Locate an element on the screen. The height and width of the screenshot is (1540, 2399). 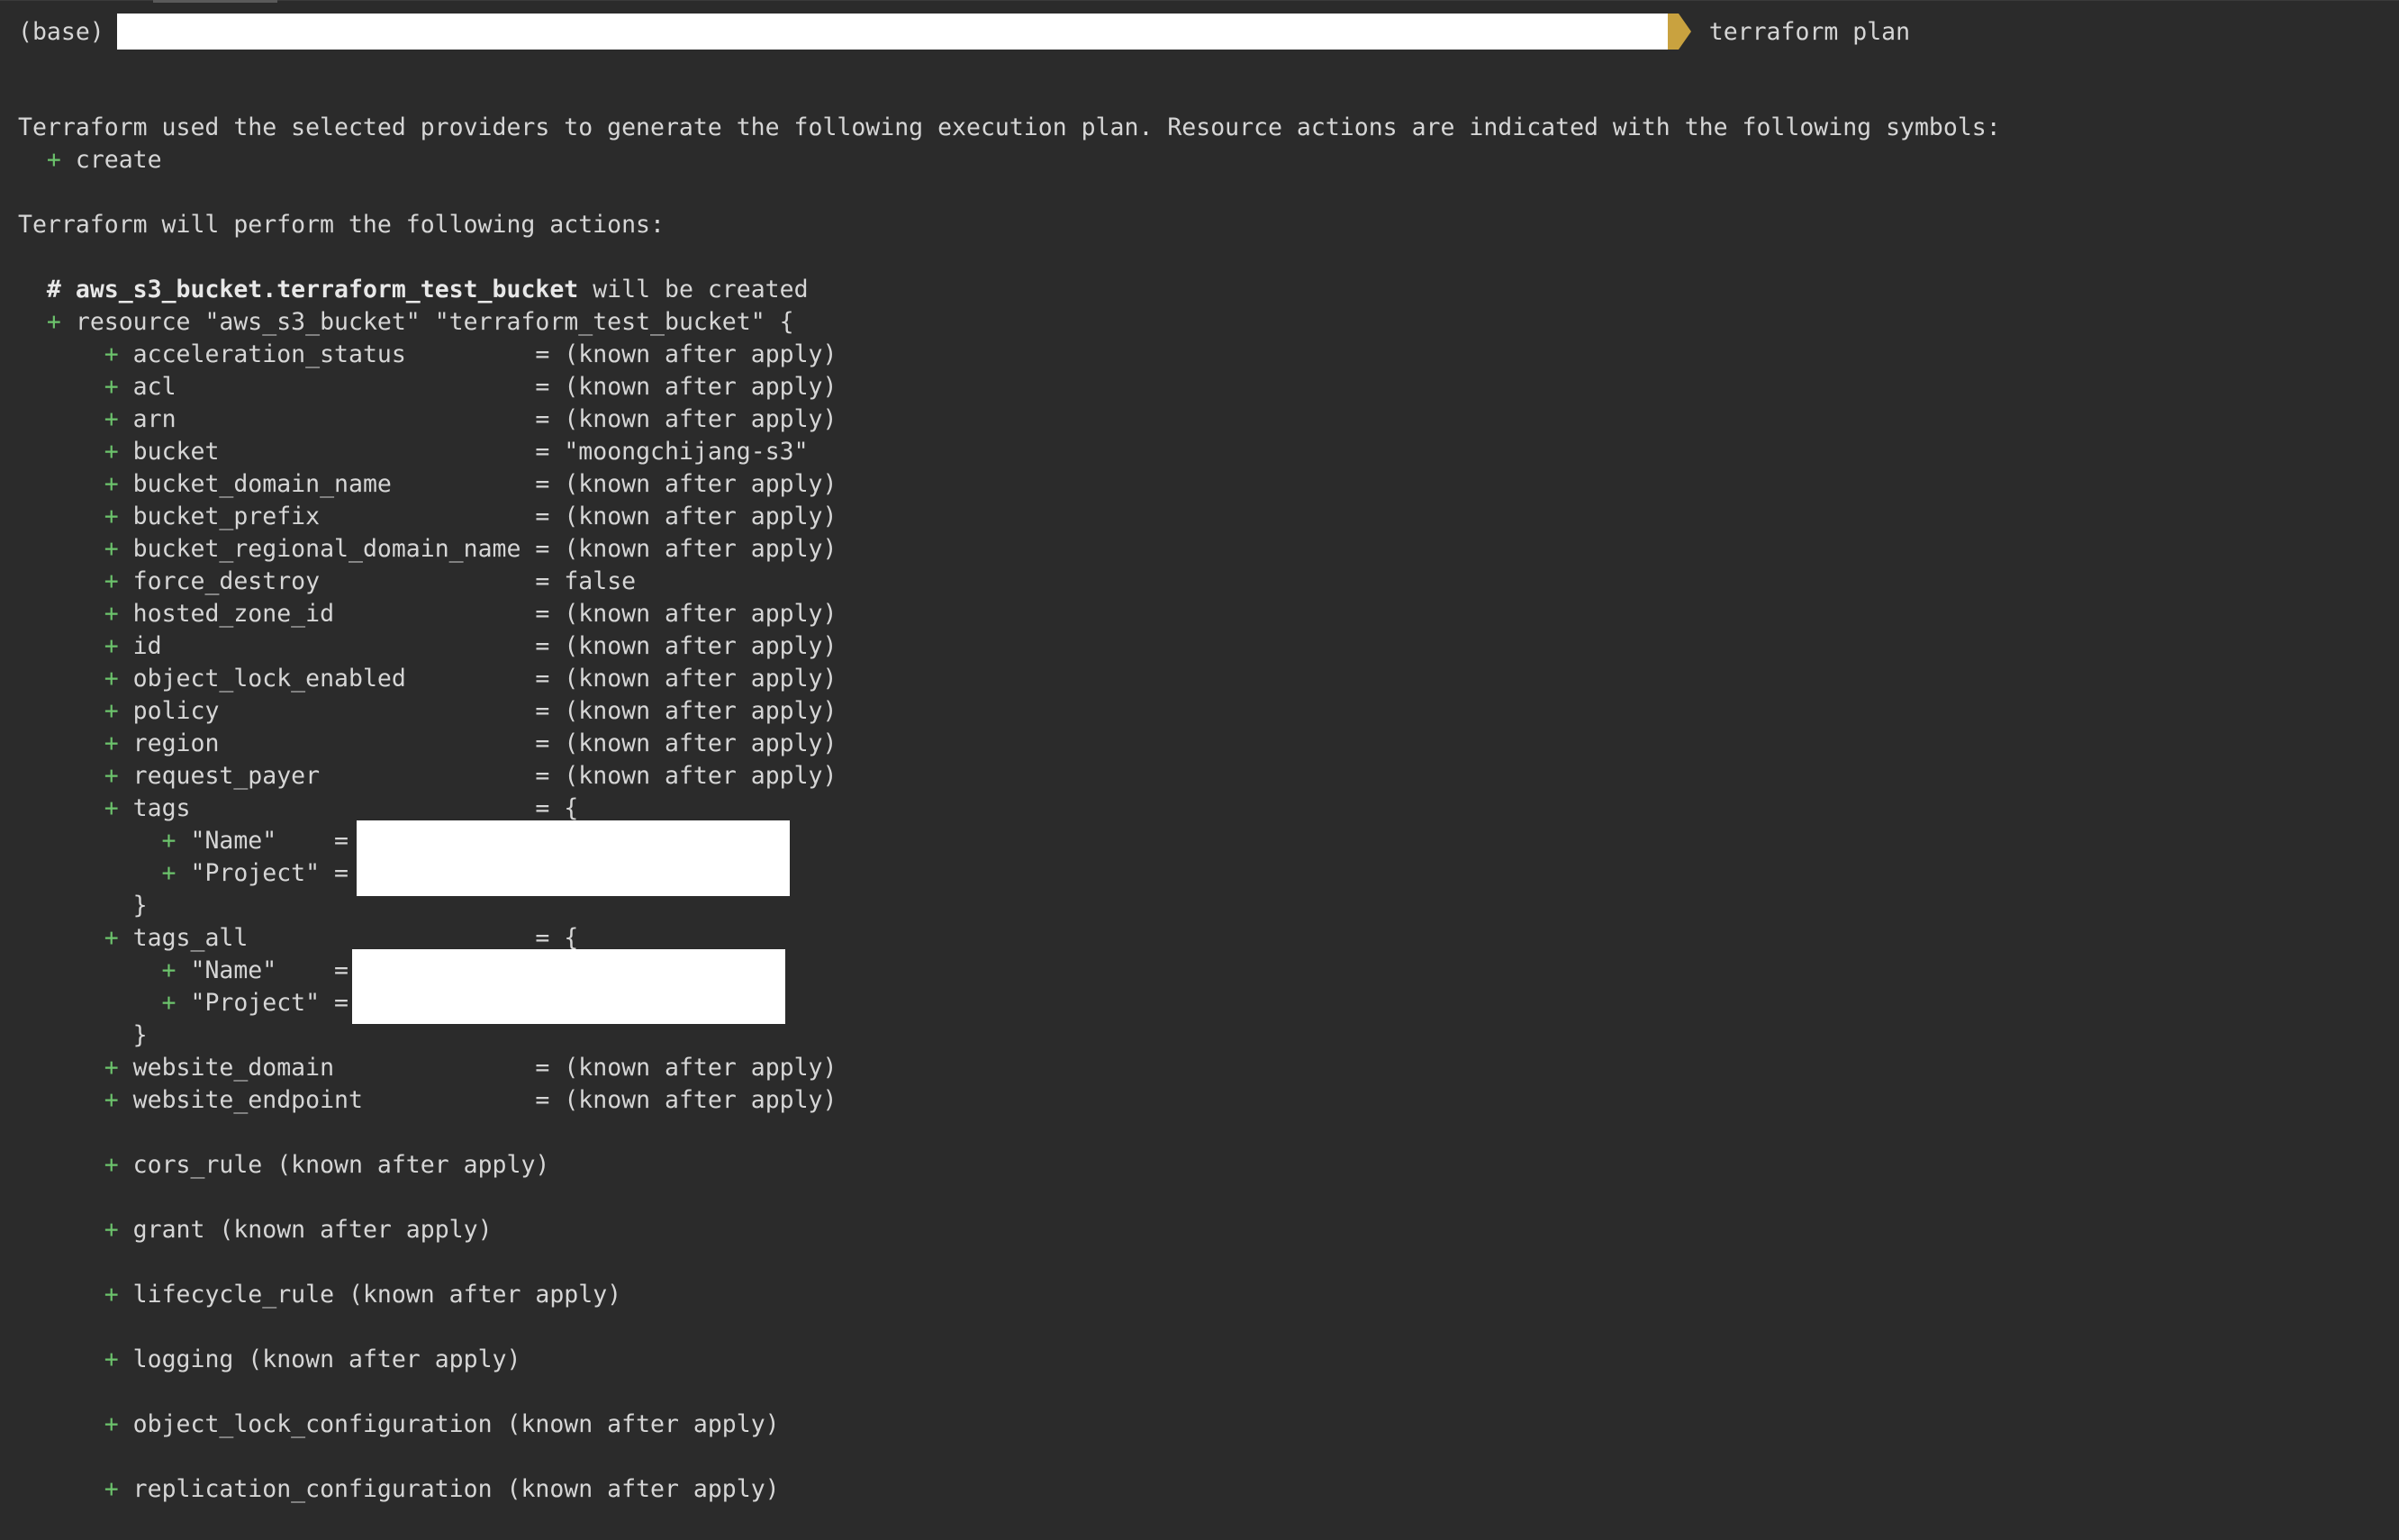
conda-env-label: (base) is located at coordinates (61, 32).